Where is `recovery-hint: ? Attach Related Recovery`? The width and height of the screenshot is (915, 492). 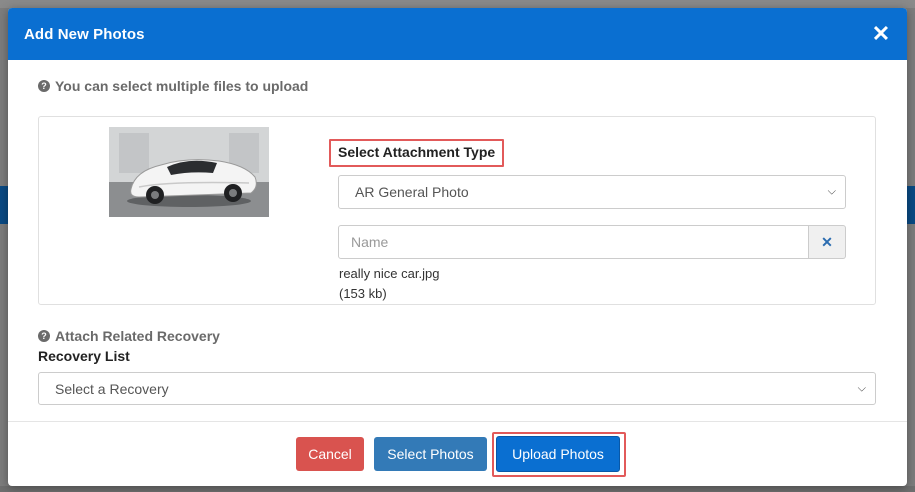 recovery-hint: ? Attach Related Recovery is located at coordinates (129, 336).